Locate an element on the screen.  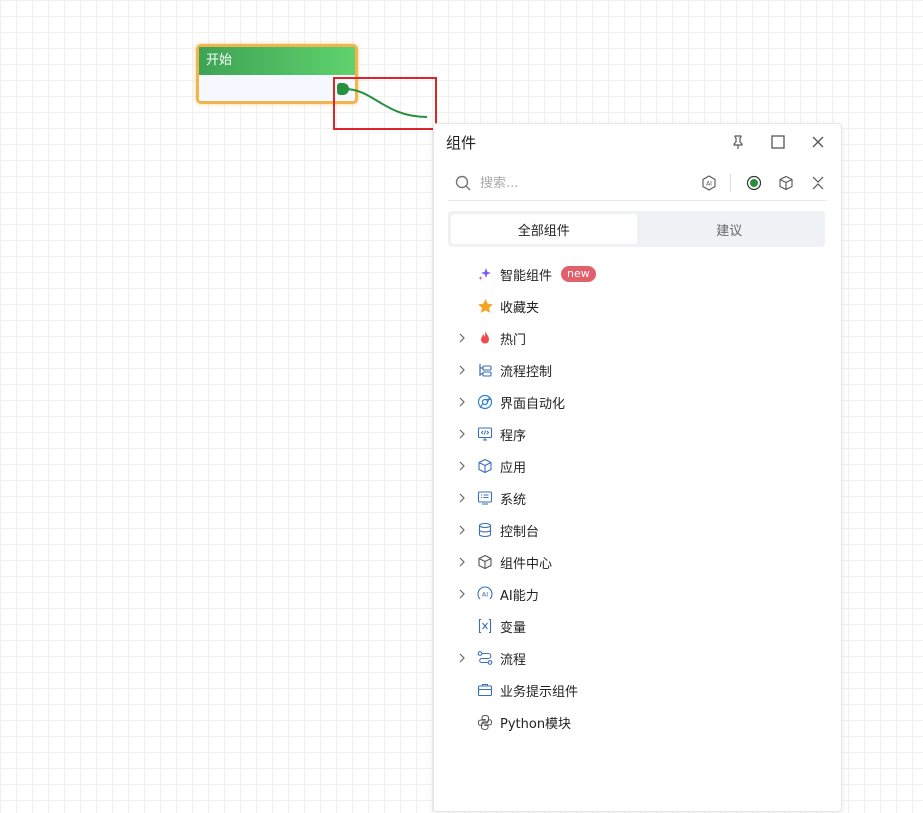
panel-tabs: 全部组件 建议 is located at coordinates (636, 229).